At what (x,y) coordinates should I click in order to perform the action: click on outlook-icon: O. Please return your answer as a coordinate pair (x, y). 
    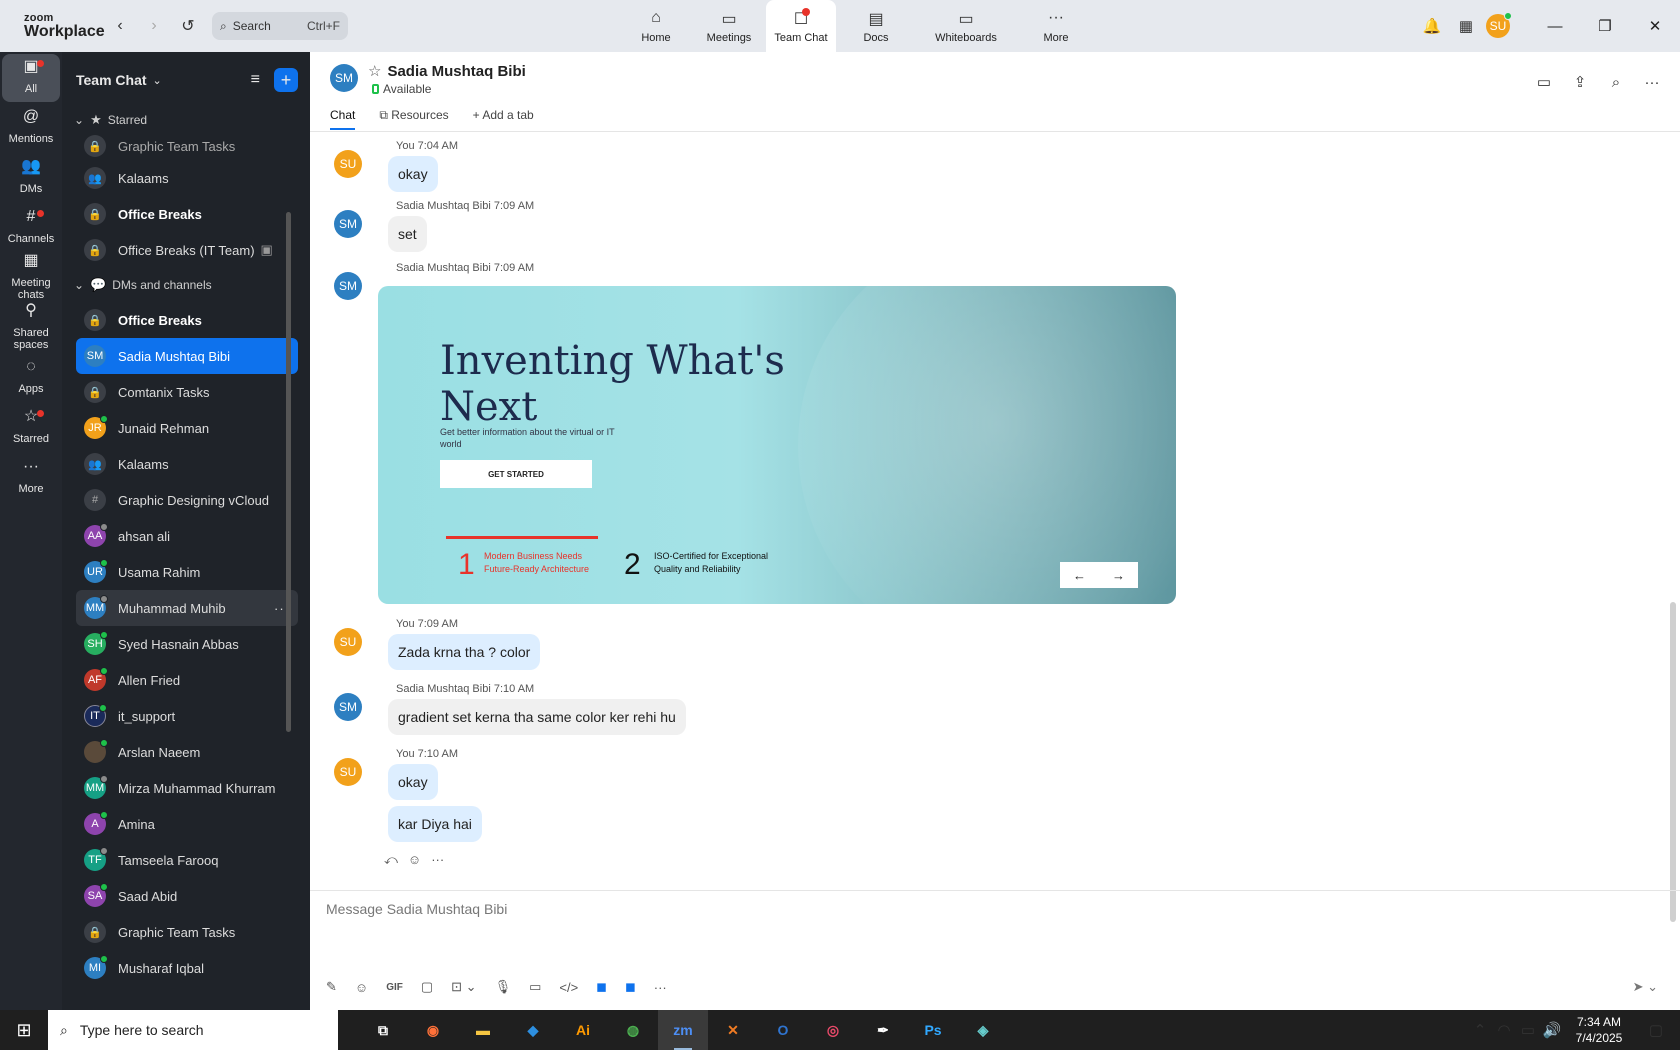
    Looking at the image, I should click on (783, 1030).